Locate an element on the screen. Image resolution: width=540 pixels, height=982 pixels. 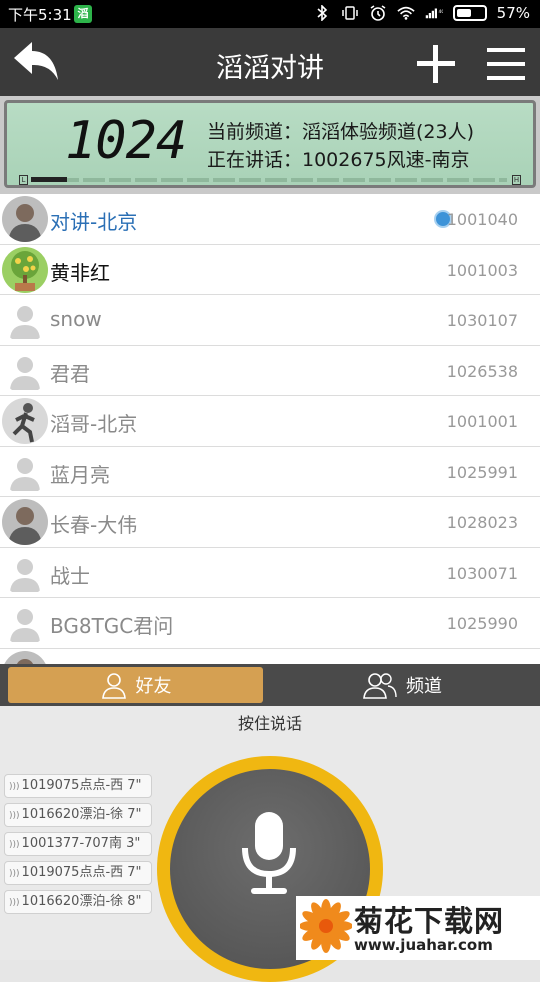
contact-row-partial is located at coordinates (270, 656).